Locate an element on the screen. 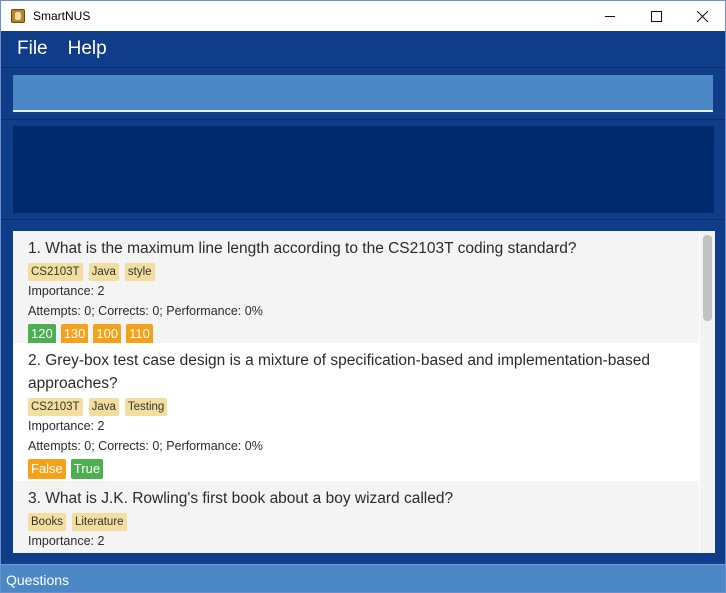  window-controls is located at coordinates (656, 16).